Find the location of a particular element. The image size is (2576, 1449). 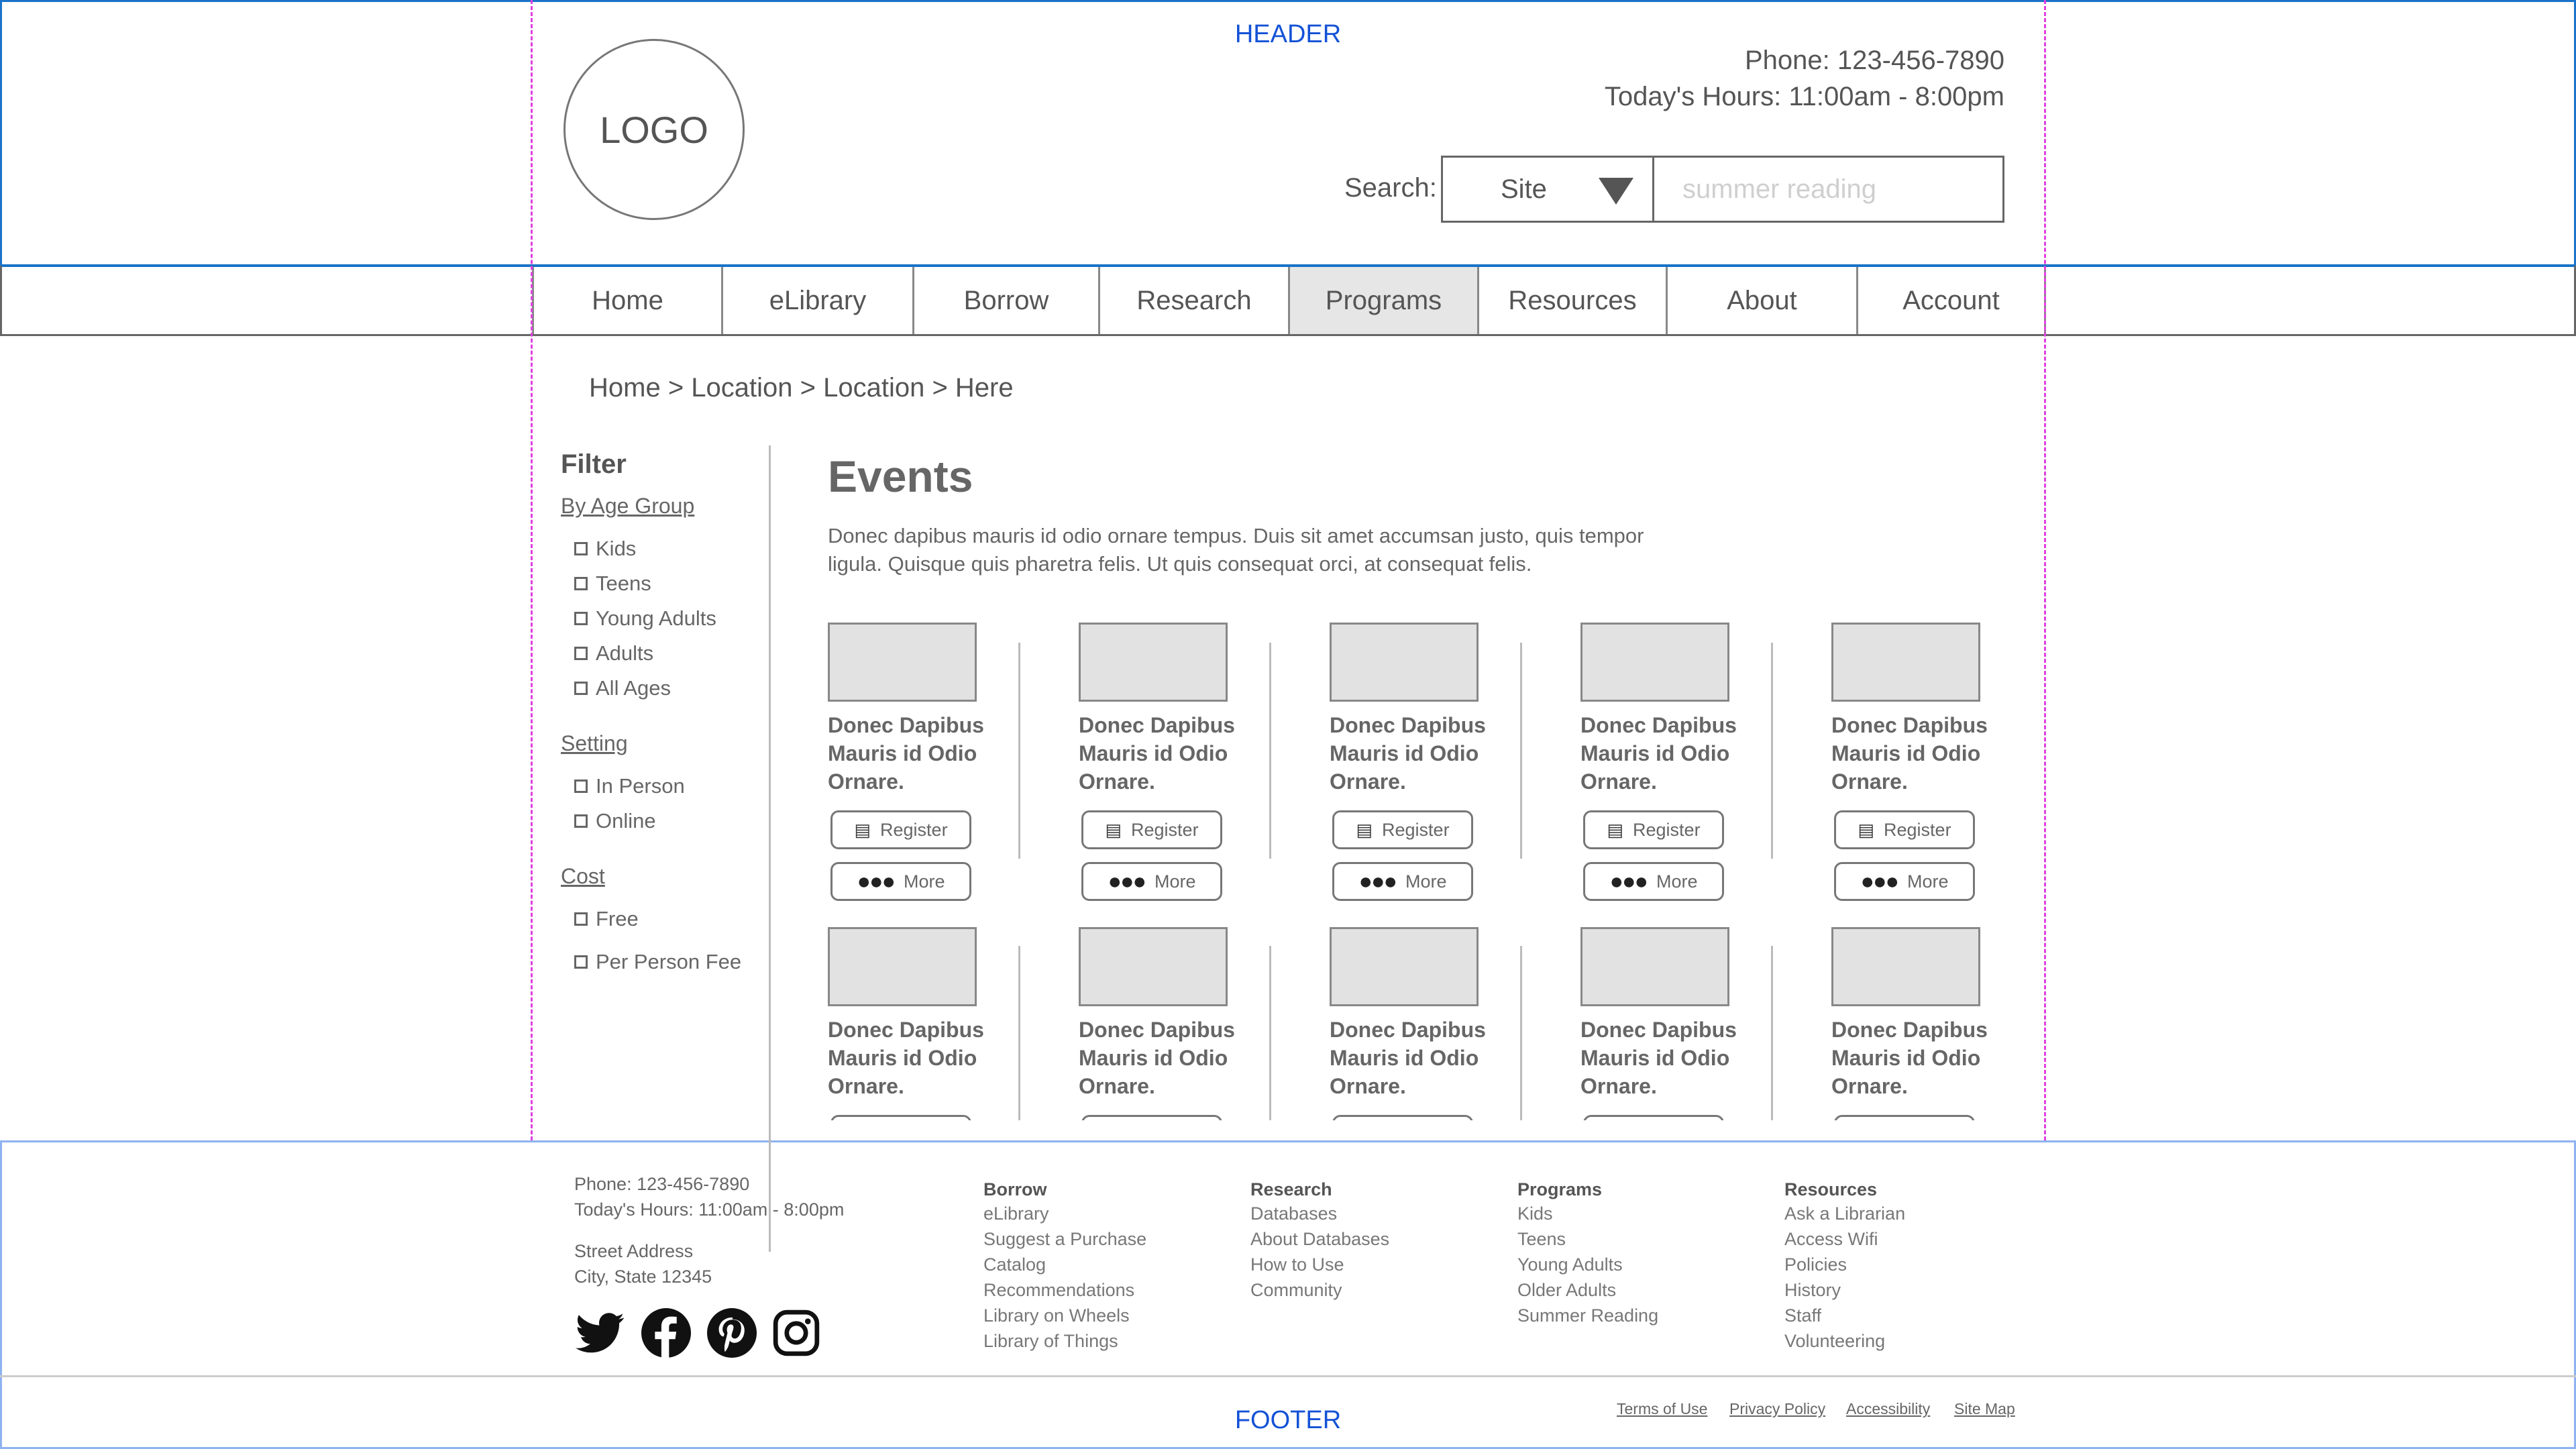

filter-option-kids: Kids is located at coordinates (605, 549).